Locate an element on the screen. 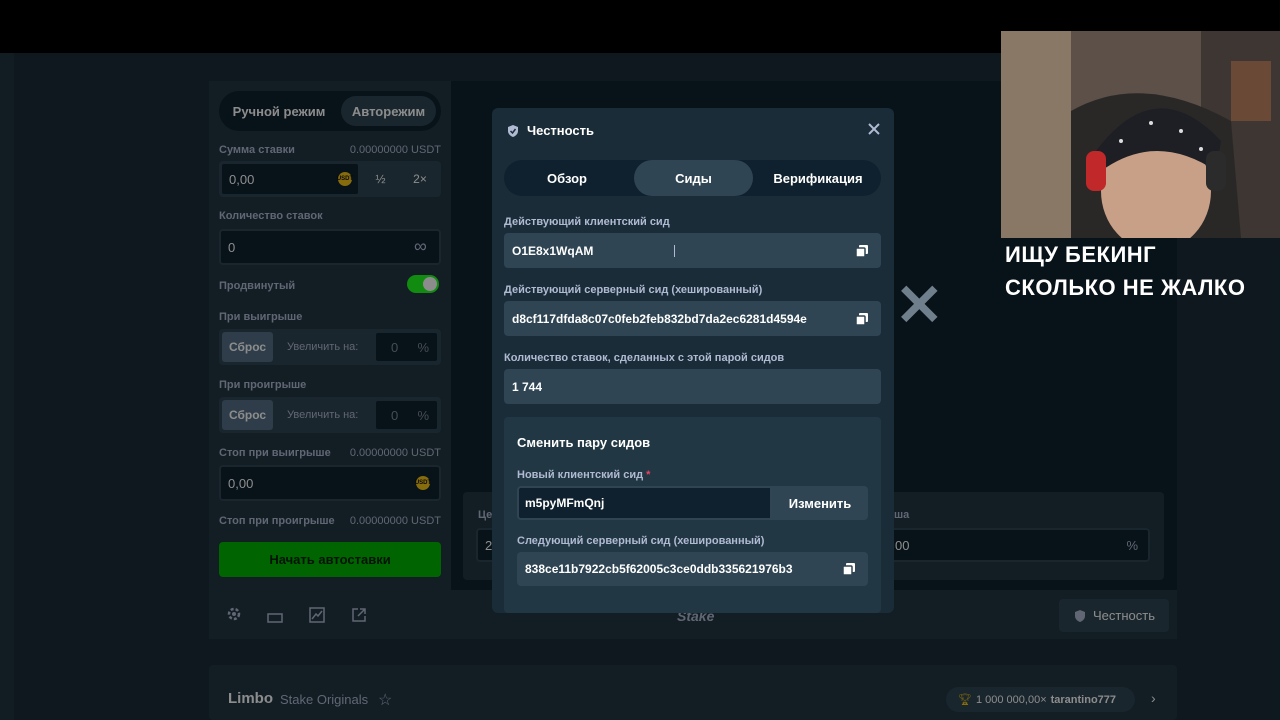  shield-icon is located at coordinates (513, 133).